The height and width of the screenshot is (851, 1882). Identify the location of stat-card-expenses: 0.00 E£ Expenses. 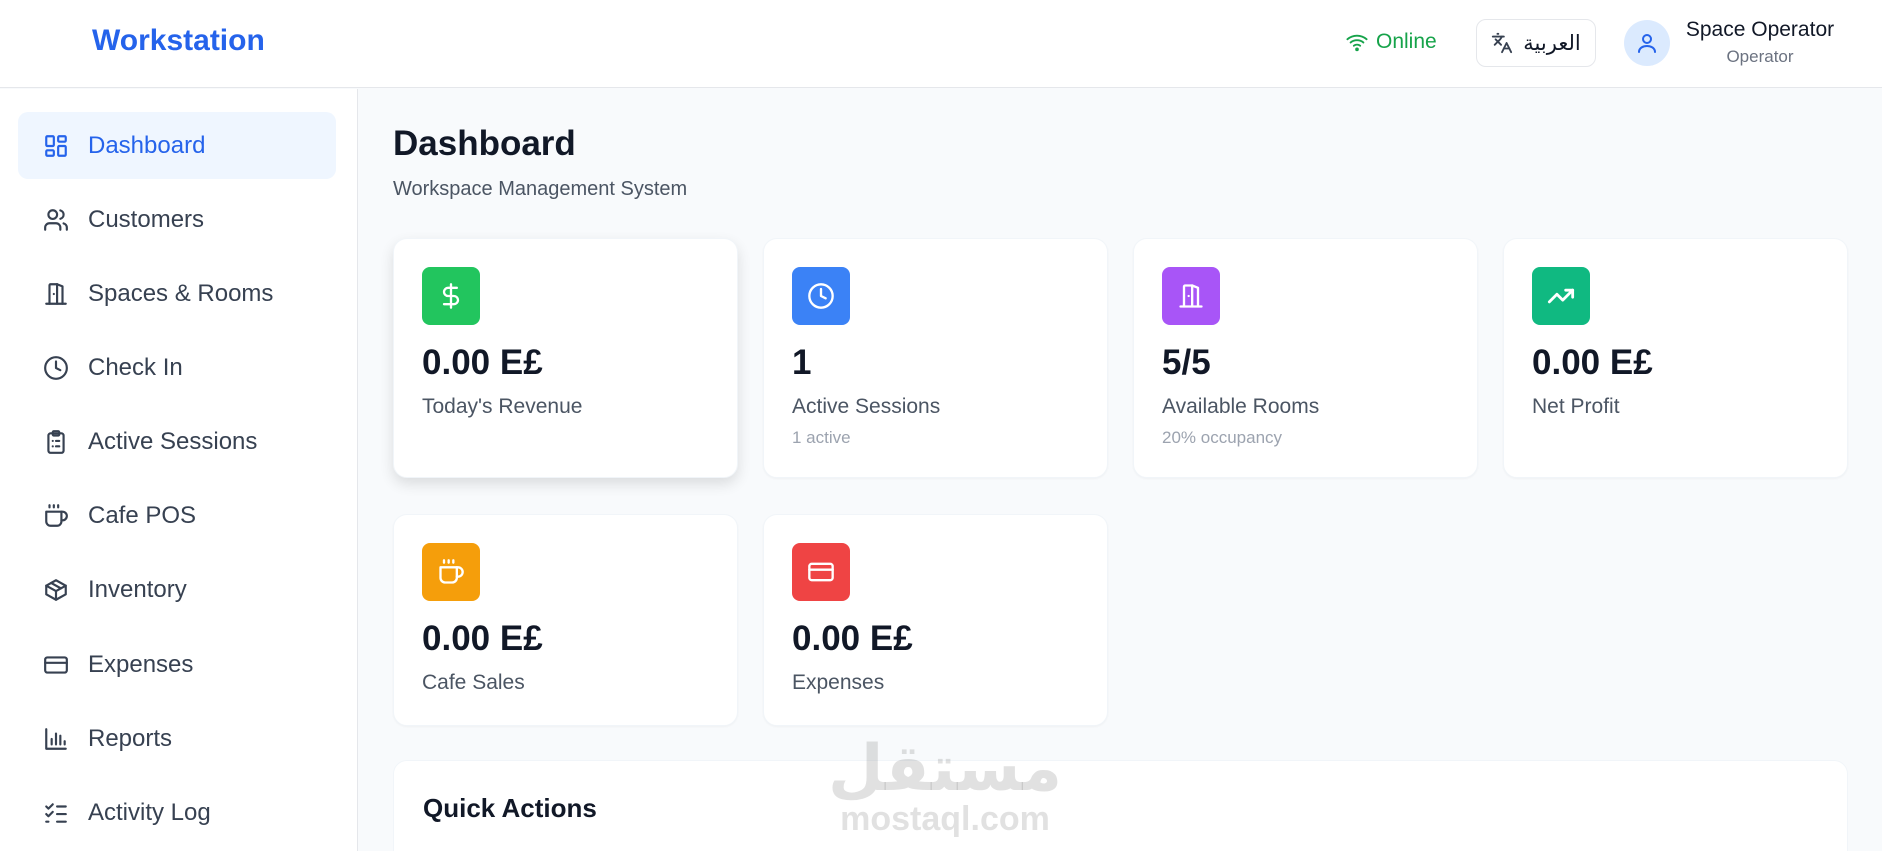
(935, 620).